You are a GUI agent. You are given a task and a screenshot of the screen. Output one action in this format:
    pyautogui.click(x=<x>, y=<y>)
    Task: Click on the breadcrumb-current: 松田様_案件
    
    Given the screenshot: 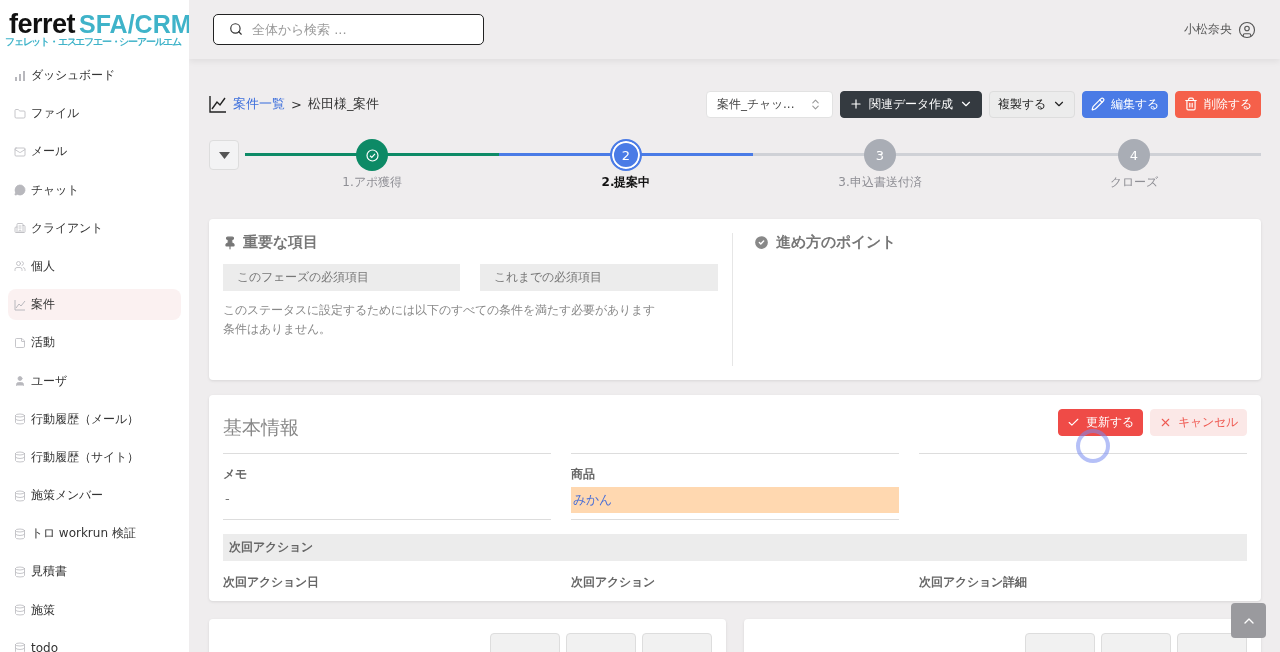 What is the action you would take?
    pyautogui.click(x=343, y=104)
    